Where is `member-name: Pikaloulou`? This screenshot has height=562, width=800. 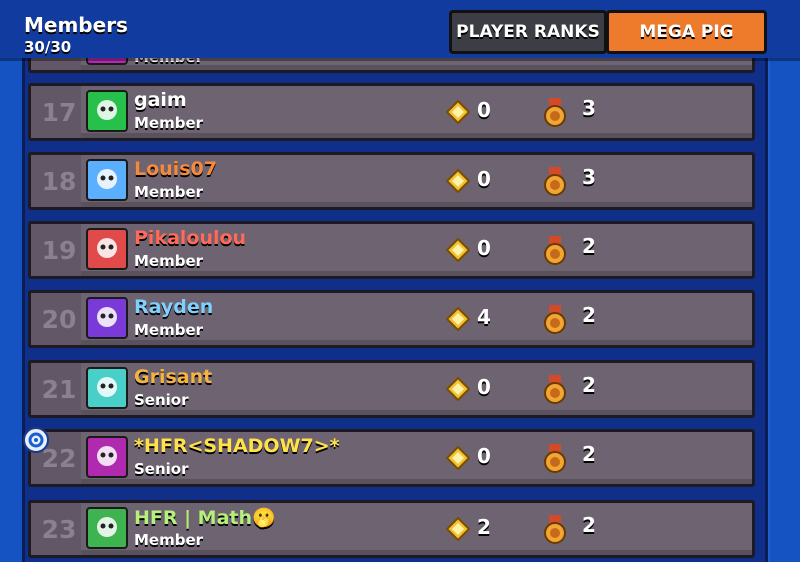
member-name: Pikaloulou is located at coordinates (190, 238).